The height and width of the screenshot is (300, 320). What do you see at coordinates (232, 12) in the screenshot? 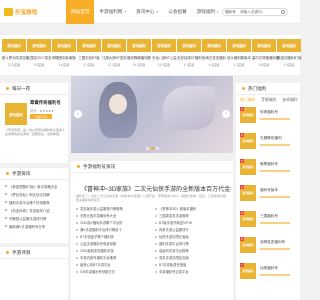
I see `search-category-select: 福利号` at bounding box center [232, 12].